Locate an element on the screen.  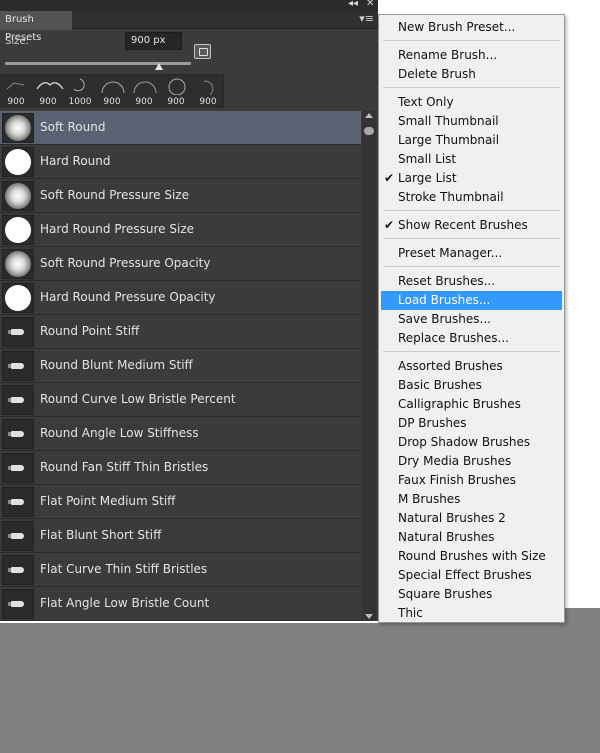
panel-top-strip: ◂◂ ✕ is located at coordinates (189, 5).